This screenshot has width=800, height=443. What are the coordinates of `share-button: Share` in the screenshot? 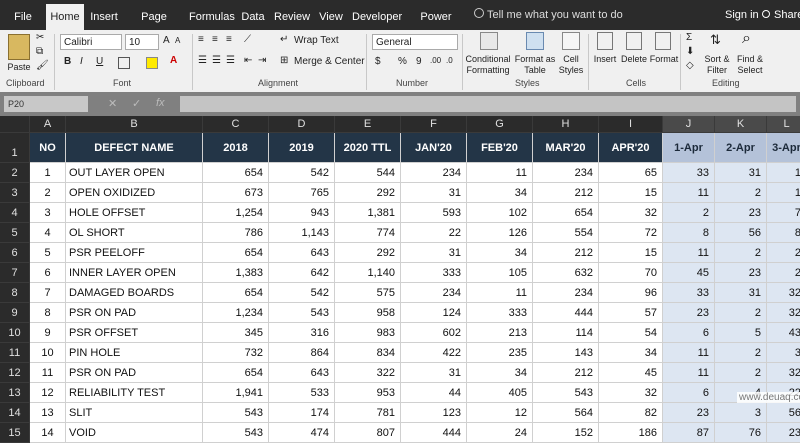 It's located at (787, 15).